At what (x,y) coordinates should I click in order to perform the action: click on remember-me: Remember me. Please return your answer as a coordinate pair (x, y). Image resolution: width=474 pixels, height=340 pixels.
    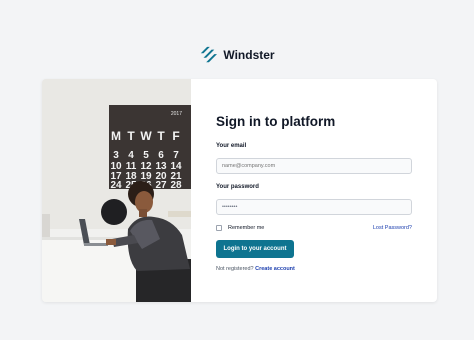
    Looking at the image, I should click on (240, 228).